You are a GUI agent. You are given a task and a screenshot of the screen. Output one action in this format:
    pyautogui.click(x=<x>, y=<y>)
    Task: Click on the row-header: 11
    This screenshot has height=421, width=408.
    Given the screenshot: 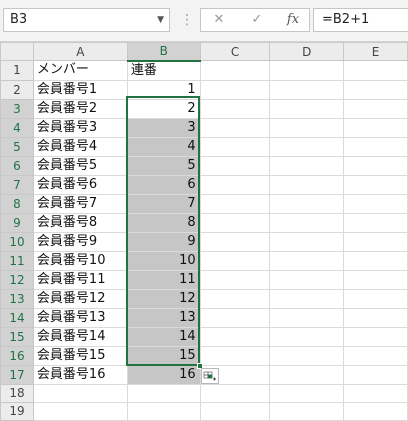 What is the action you would take?
    pyautogui.click(x=17, y=260)
    